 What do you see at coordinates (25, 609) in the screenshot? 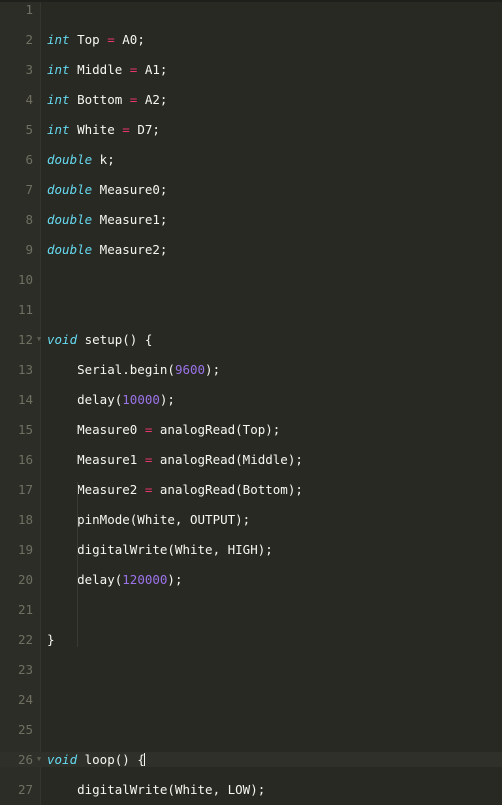
I see `line-number: 21` at bounding box center [25, 609].